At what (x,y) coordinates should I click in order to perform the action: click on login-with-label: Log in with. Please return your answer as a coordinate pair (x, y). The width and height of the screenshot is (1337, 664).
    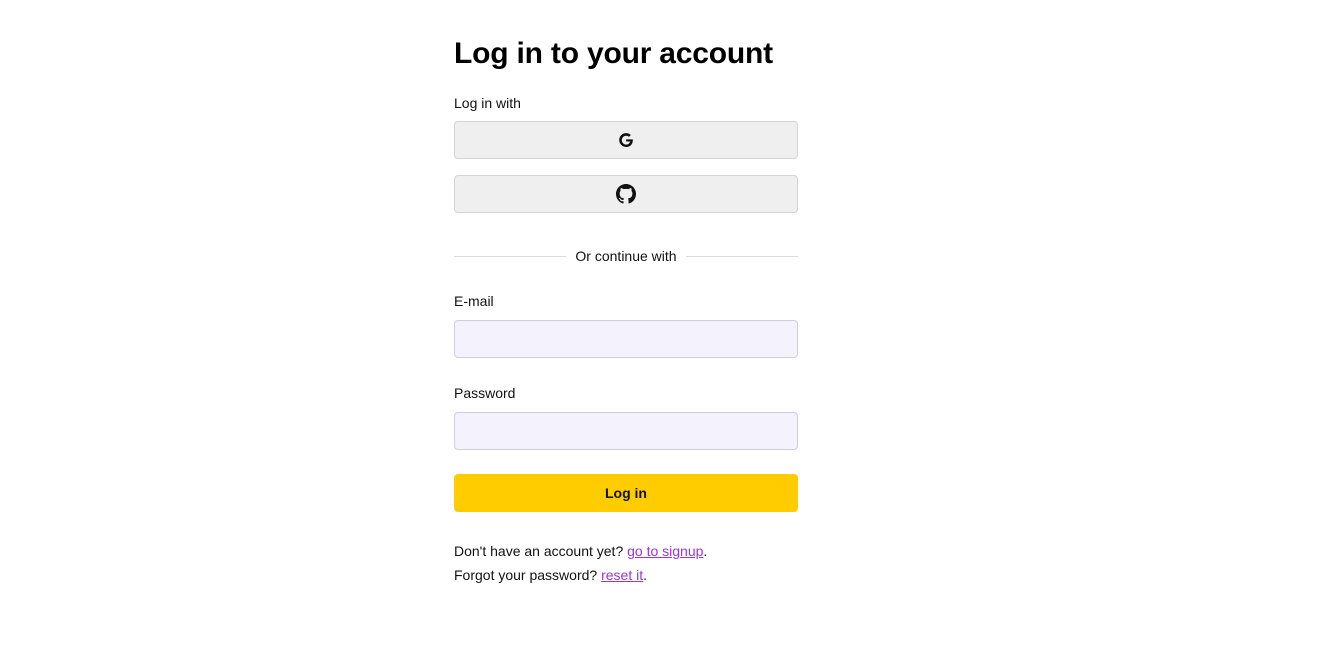
    Looking at the image, I should click on (487, 103).